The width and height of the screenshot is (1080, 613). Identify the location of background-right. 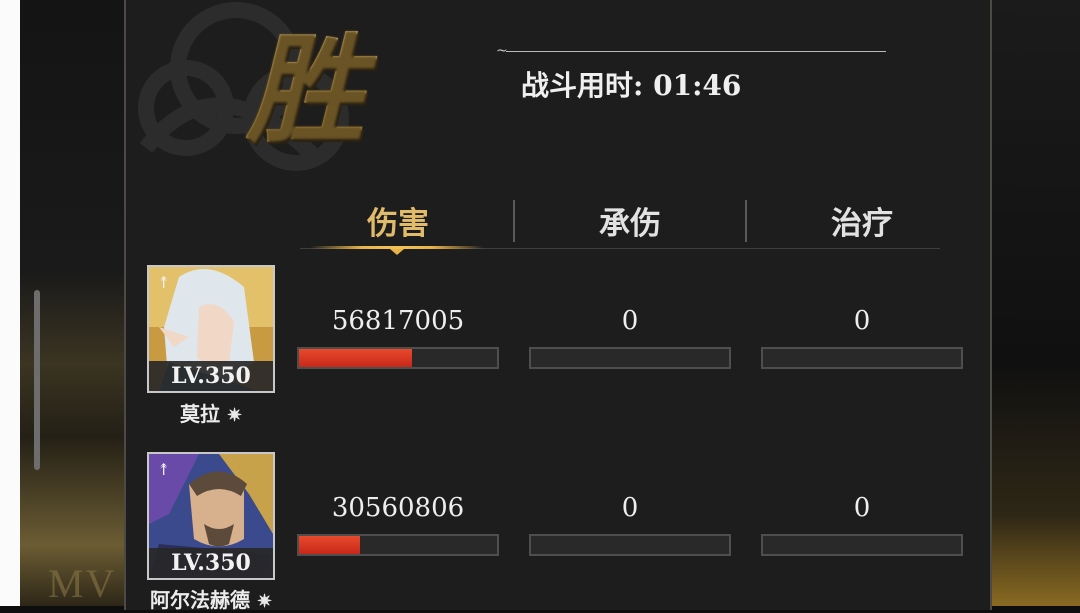
(1036, 303).